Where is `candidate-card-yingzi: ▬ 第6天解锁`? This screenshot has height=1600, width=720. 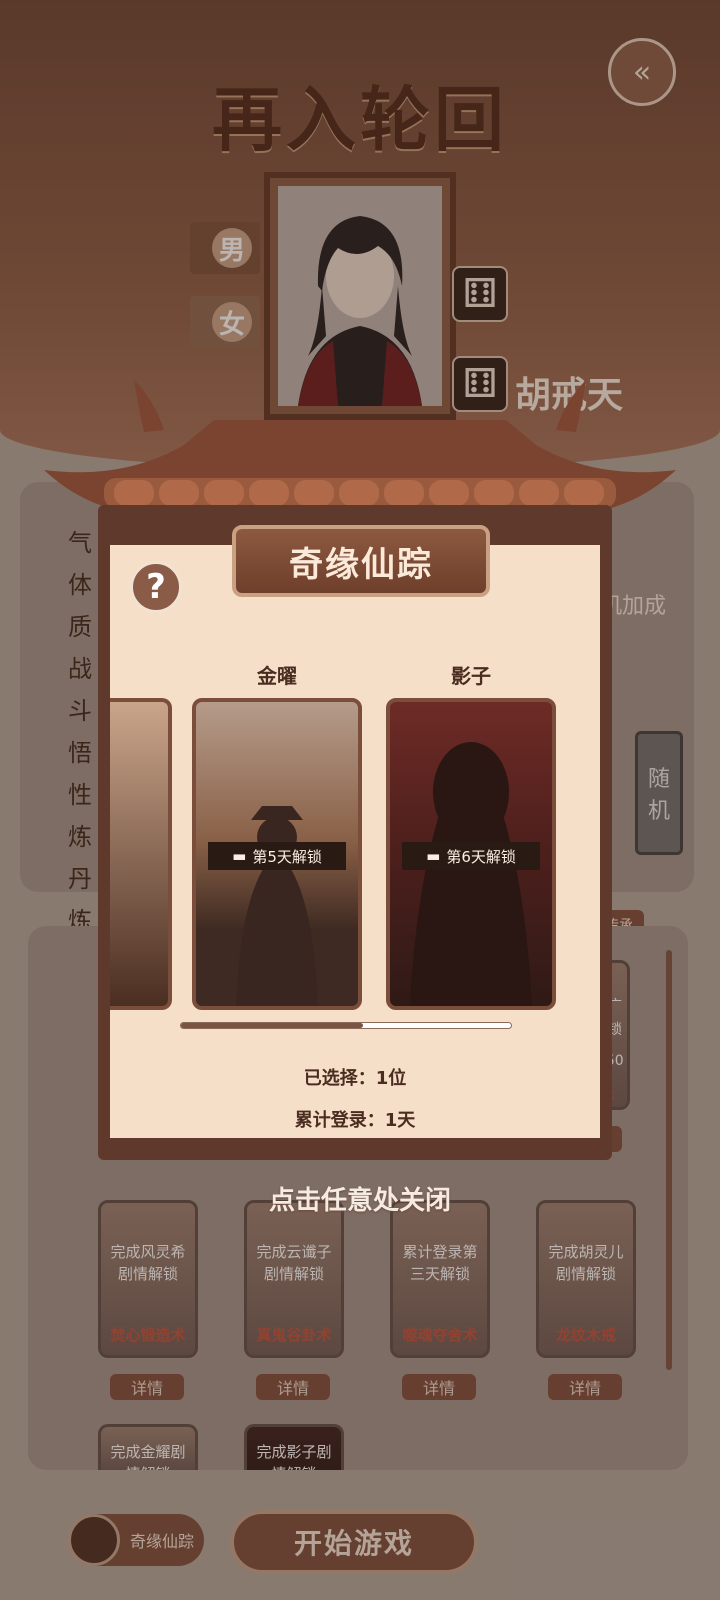 candidate-card-yingzi: ▬ 第6天解锁 is located at coordinates (471, 854).